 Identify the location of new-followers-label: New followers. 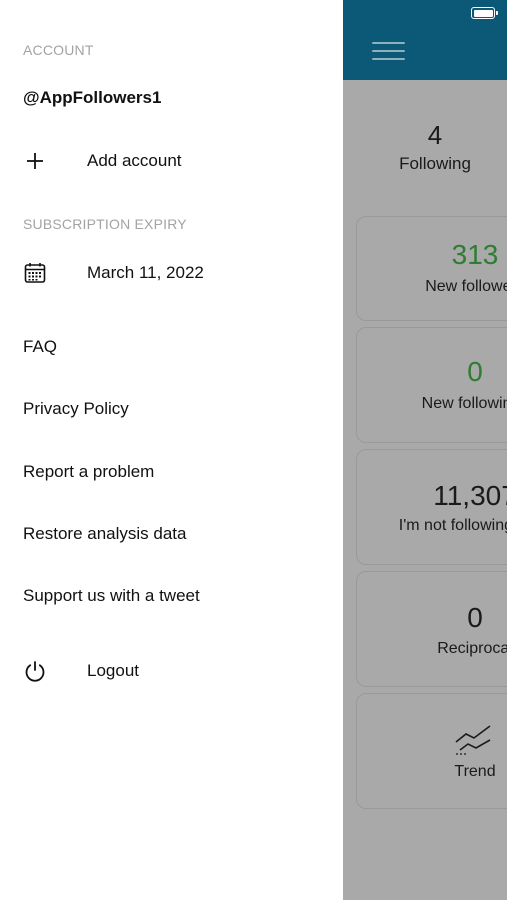
(466, 286).